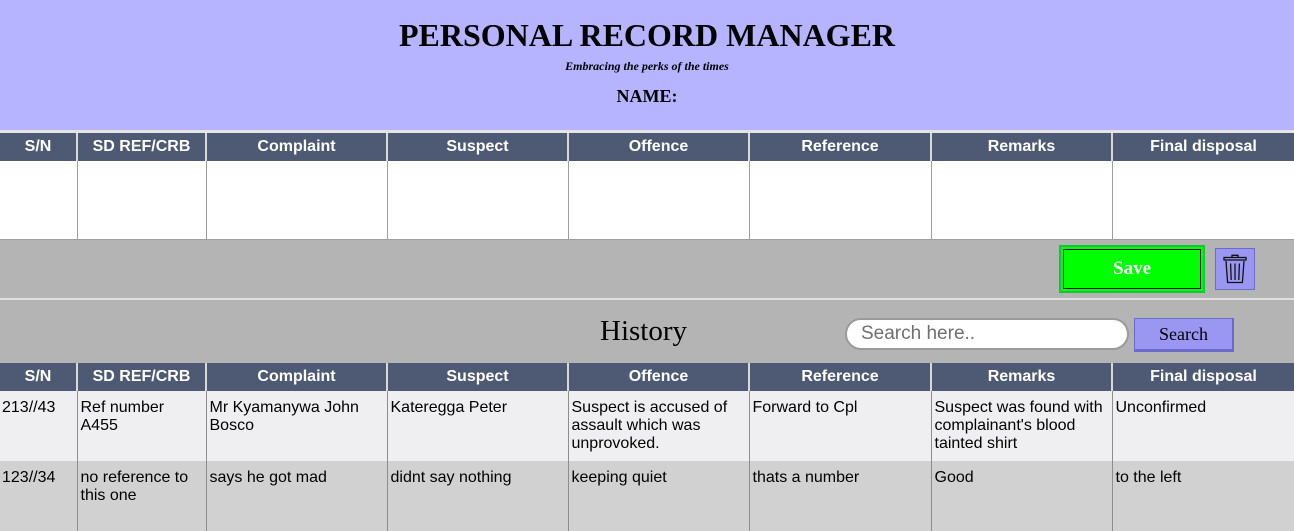 Image resolution: width=1294 pixels, height=531 pixels. Describe the element at coordinates (1202, 200) in the screenshot. I see `entry-cell-final-disposal` at that location.